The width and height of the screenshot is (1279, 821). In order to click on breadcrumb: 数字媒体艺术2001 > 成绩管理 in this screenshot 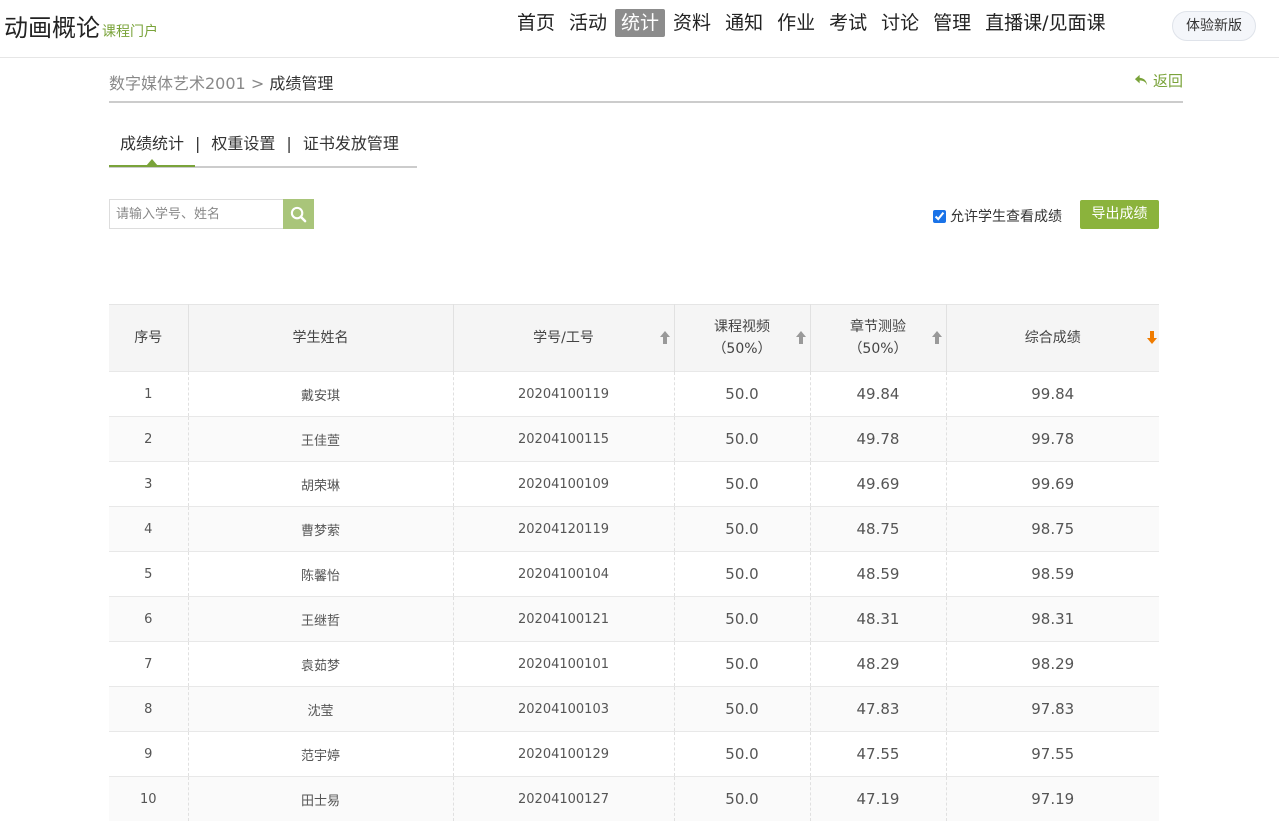, I will do `click(221, 82)`.